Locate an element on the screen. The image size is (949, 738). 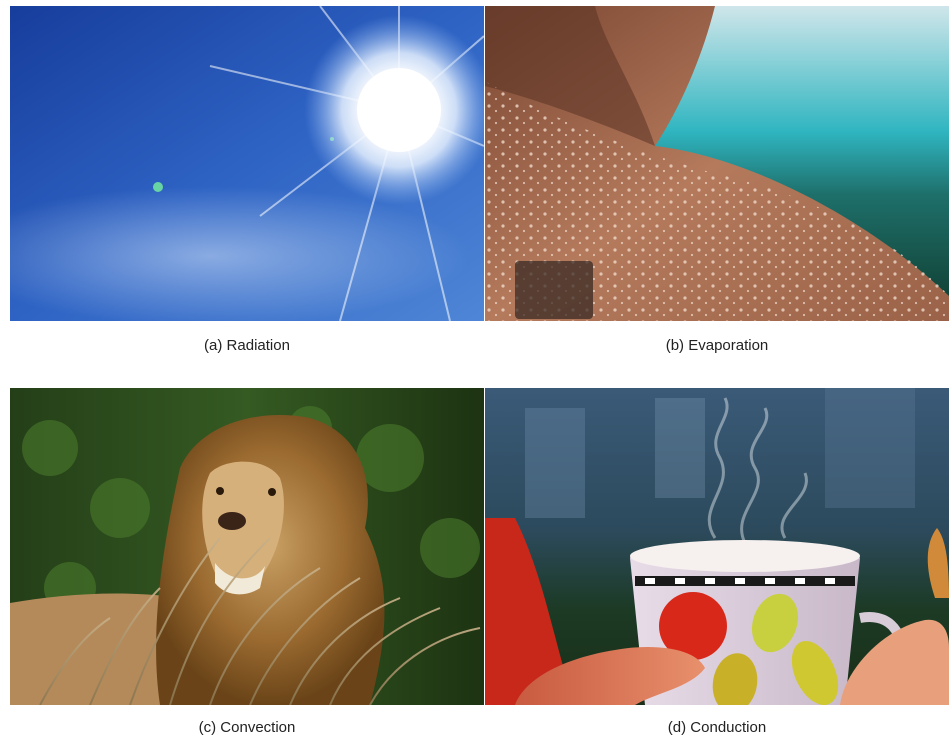
caption-evaporation: (b) Evaporation is located at coordinates (717, 345).